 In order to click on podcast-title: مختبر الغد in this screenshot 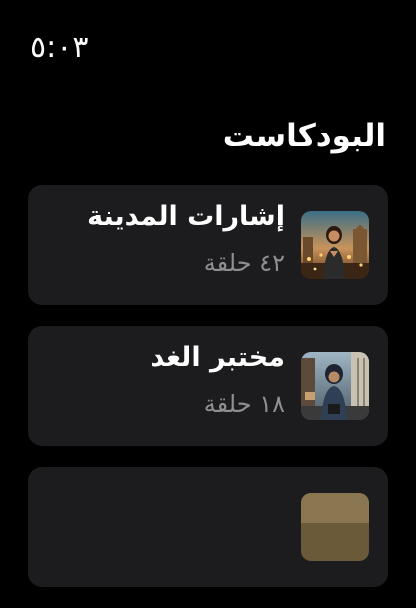, I will do `click(217, 357)`.